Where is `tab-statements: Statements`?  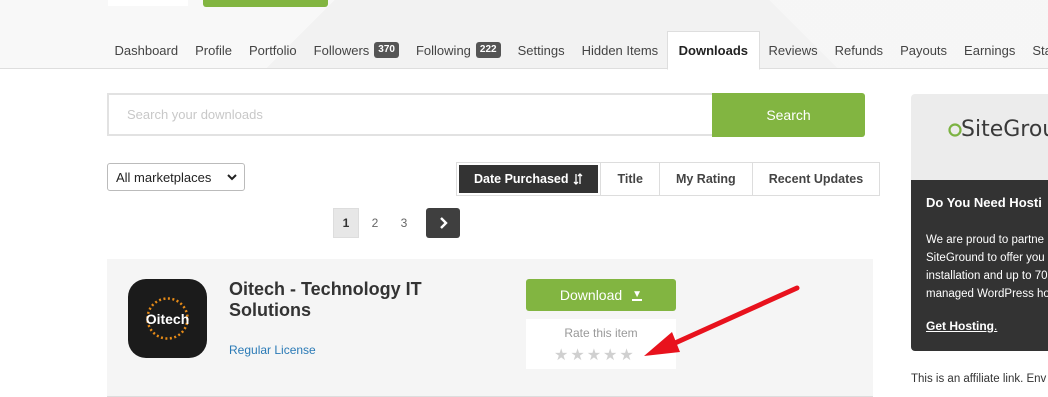
tab-statements: Statements is located at coordinates (1036, 50).